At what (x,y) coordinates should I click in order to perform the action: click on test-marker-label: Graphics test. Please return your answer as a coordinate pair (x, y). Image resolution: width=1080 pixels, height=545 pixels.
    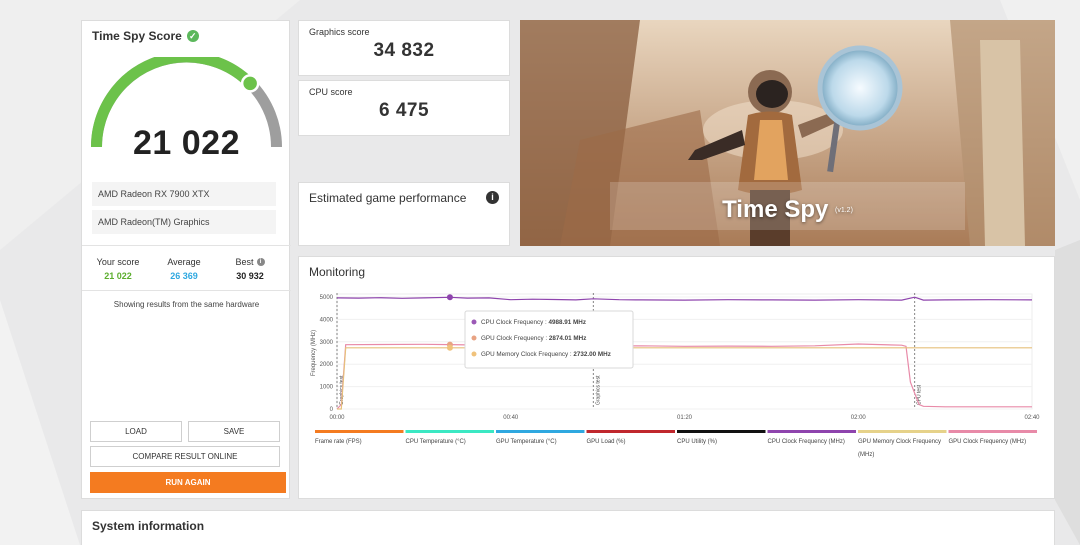
    Looking at the image, I should click on (598, 390).